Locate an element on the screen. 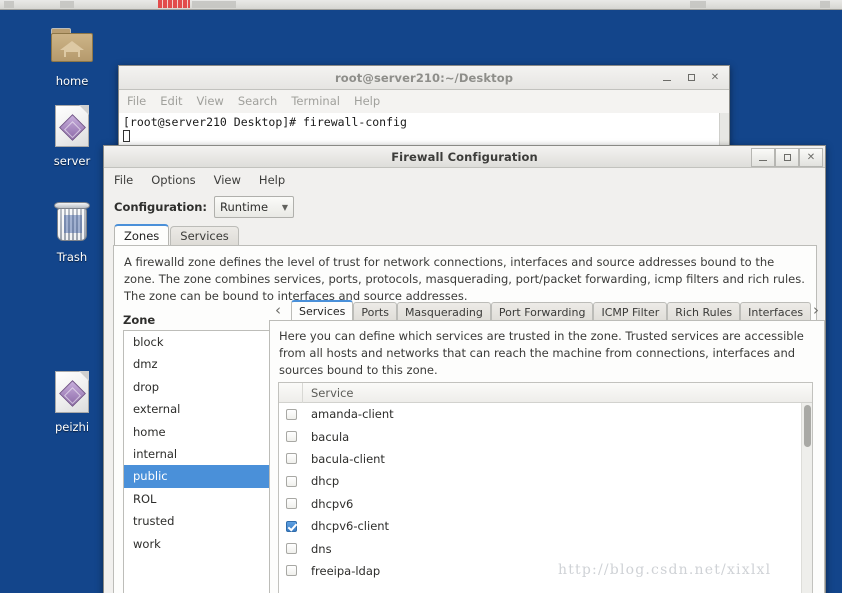  service-name: bacula is located at coordinates (330, 436).